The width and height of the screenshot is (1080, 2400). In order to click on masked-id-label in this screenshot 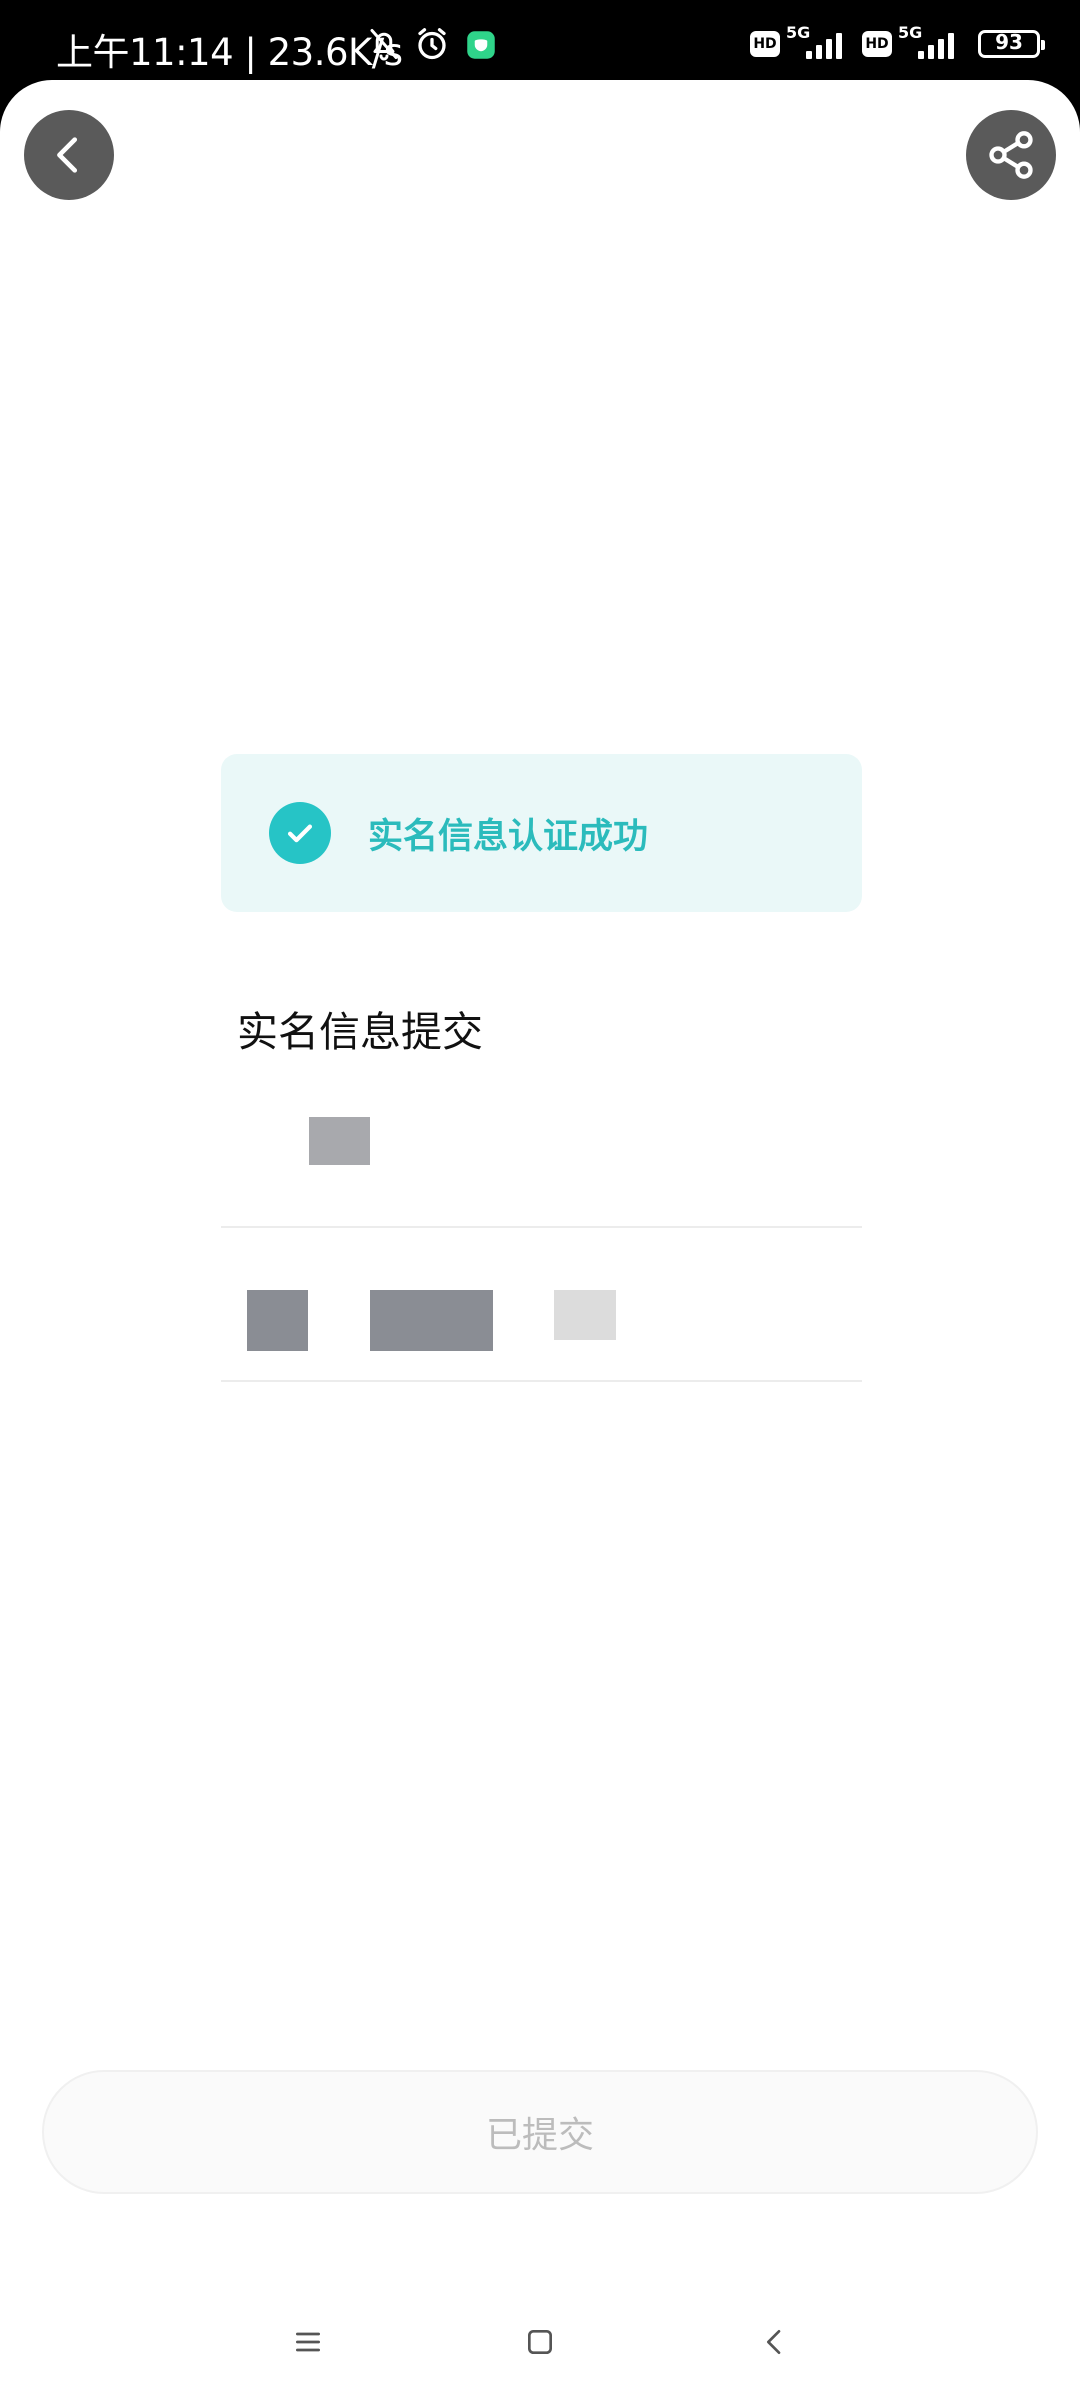, I will do `click(277, 1320)`.